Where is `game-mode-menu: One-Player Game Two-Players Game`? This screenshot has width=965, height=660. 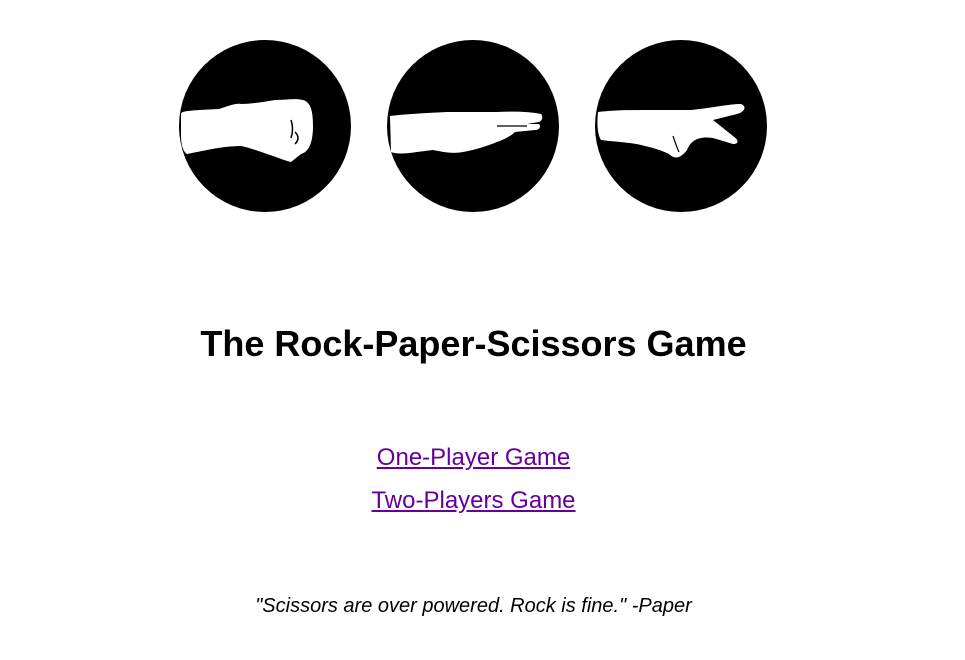 game-mode-menu: One-Player Game Two-Players Game is located at coordinates (473, 485).